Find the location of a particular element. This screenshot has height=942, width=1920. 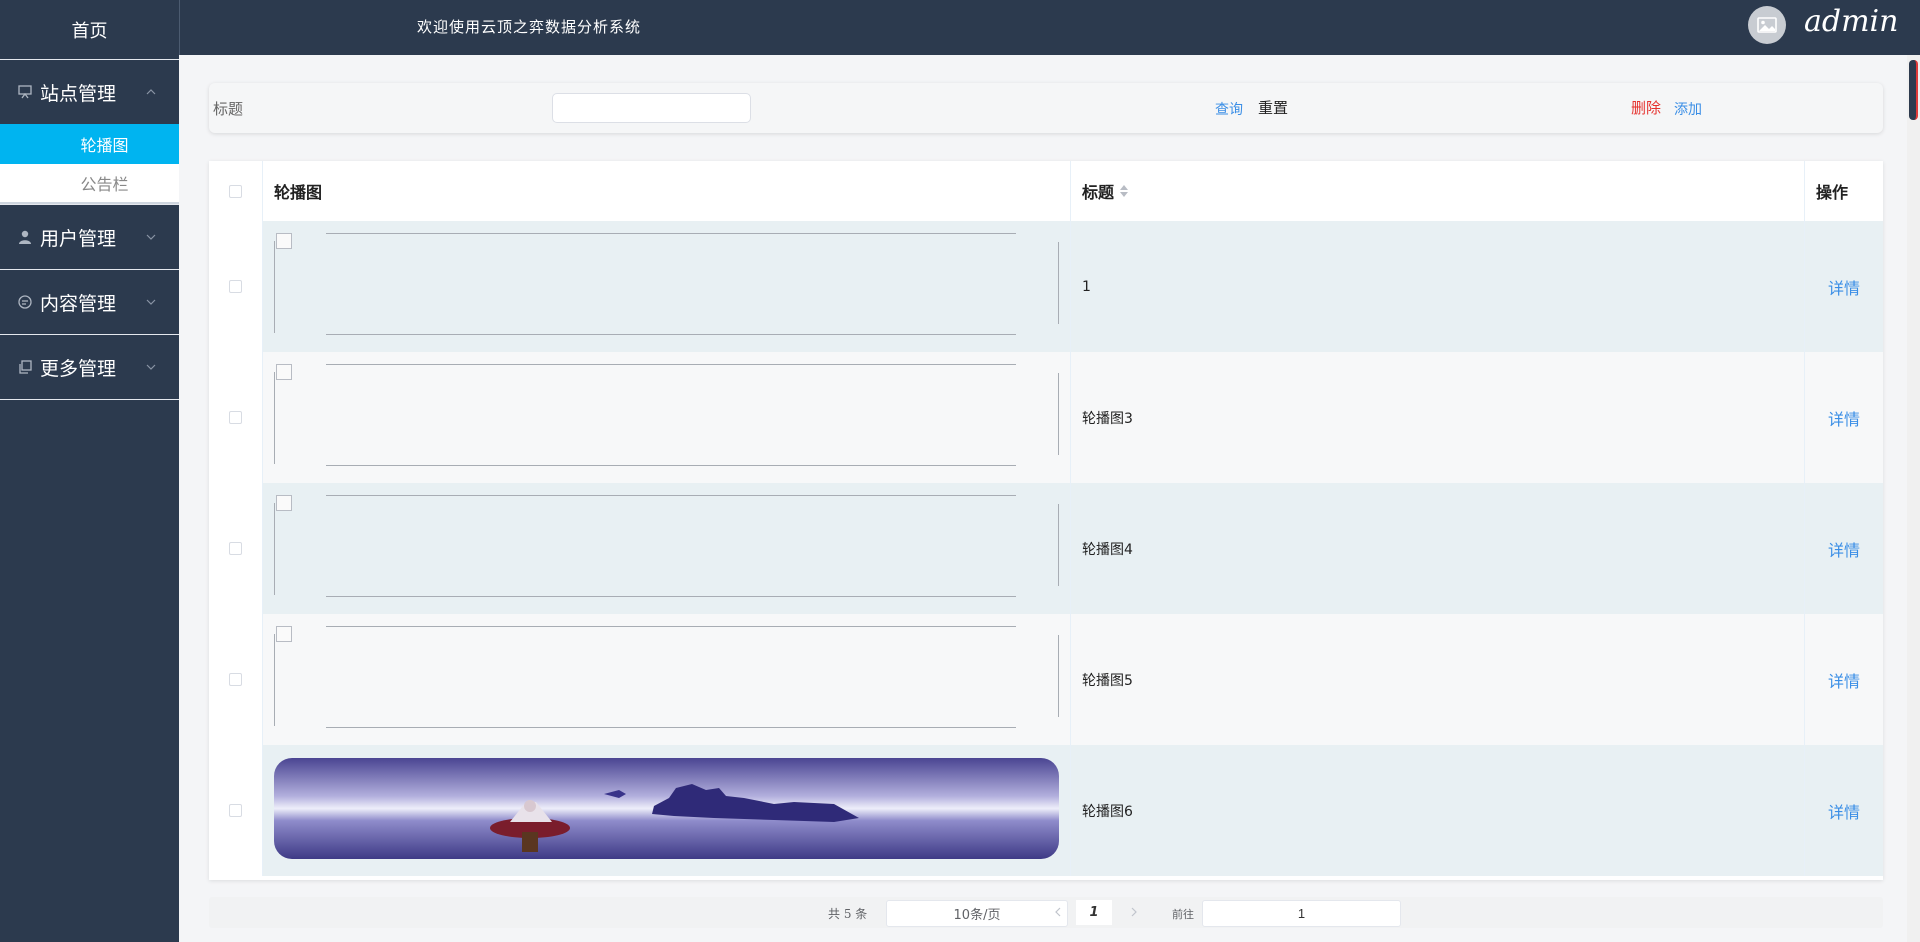

chevron-right-icon is located at coordinates (1134, 912).